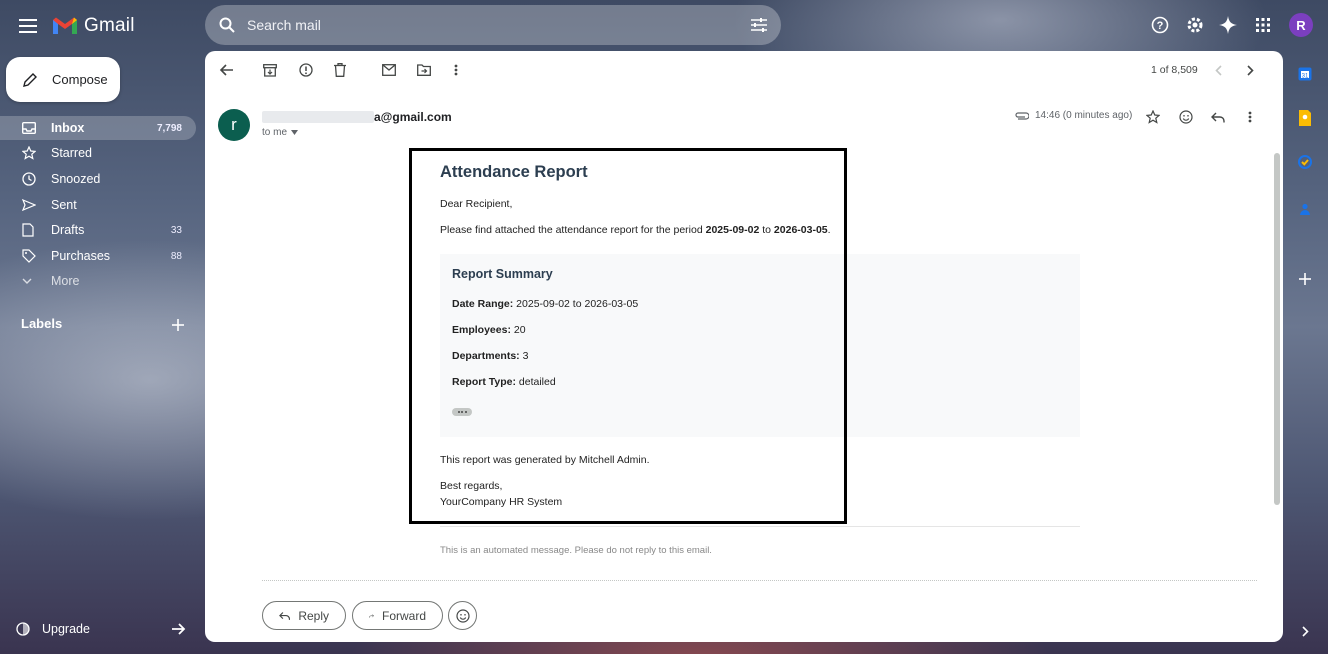 The height and width of the screenshot is (654, 1328). I want to click on message-more-button, so click(1250, 117).